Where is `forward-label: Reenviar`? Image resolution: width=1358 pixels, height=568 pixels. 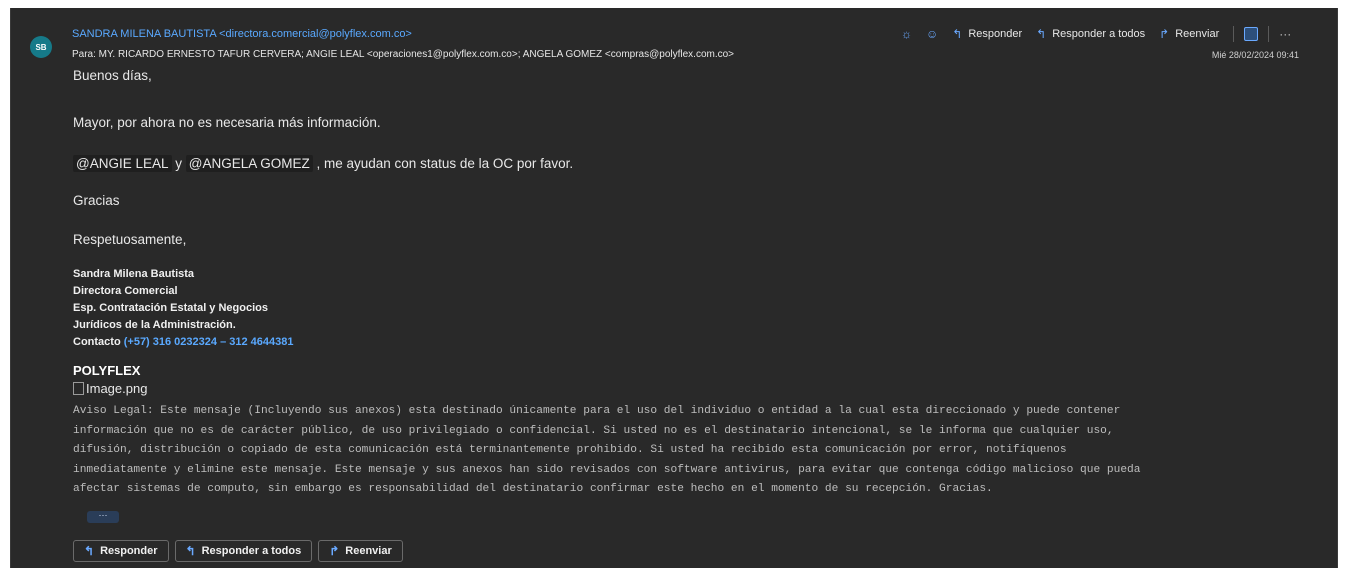 forward-label: Reenviar is located at coordinates (1197, 34).